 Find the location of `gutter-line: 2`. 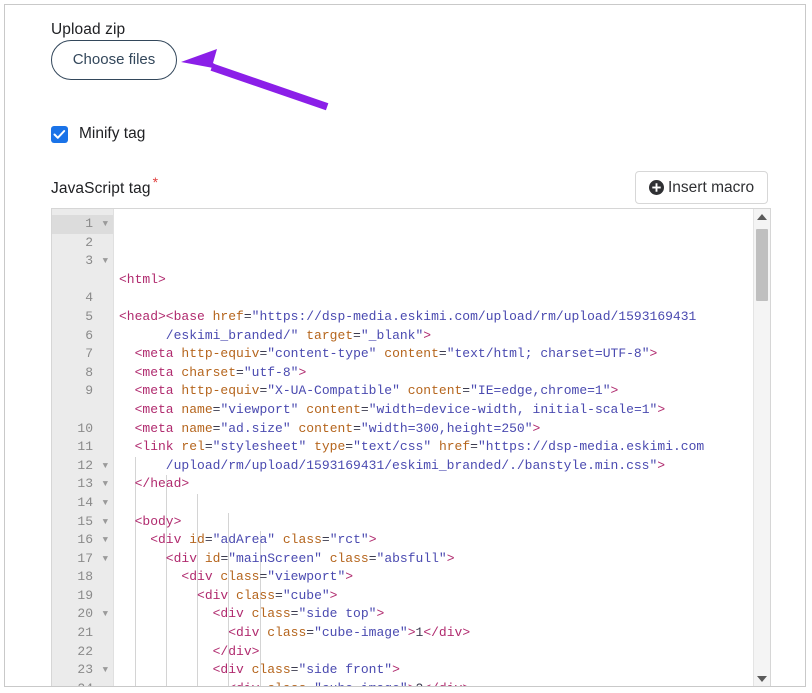

gutter-line: 2 is located at coordinates (89, 242).